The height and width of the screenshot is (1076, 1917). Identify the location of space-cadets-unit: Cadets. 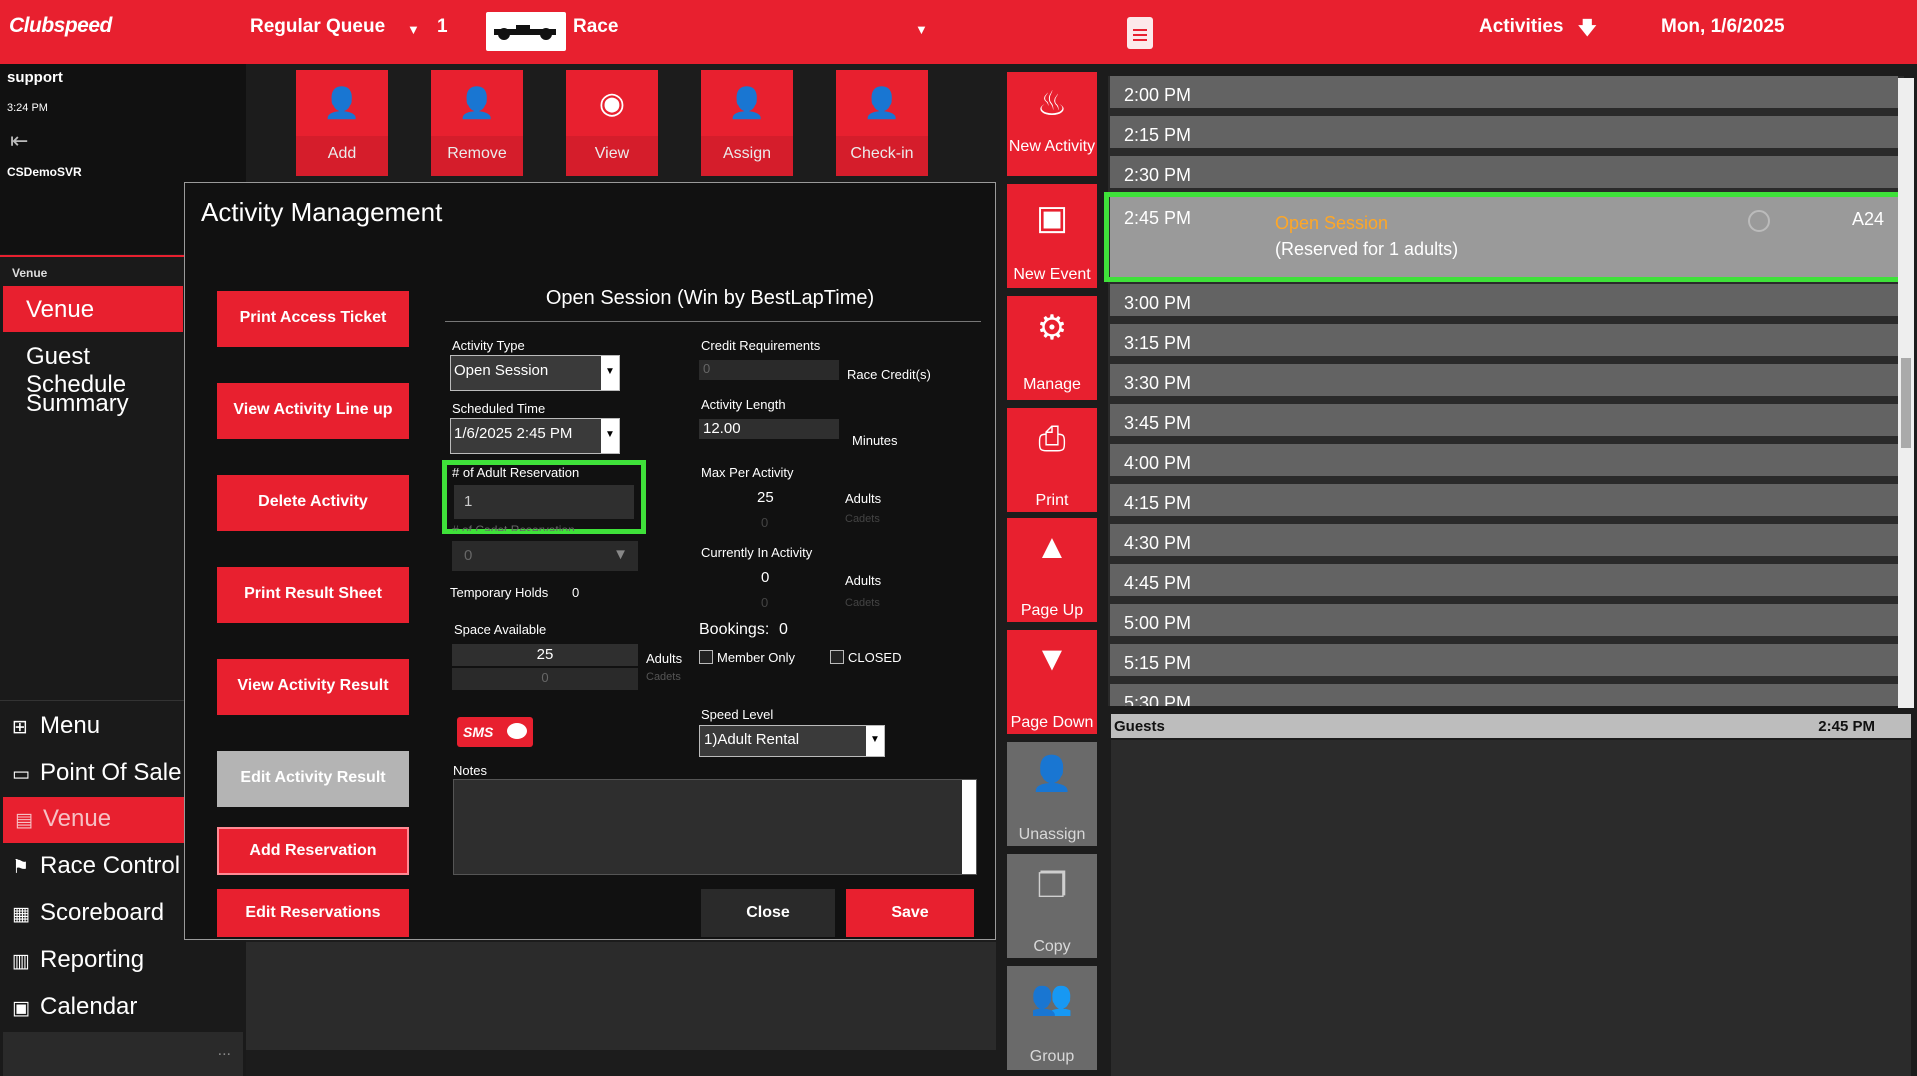
(663, 677).